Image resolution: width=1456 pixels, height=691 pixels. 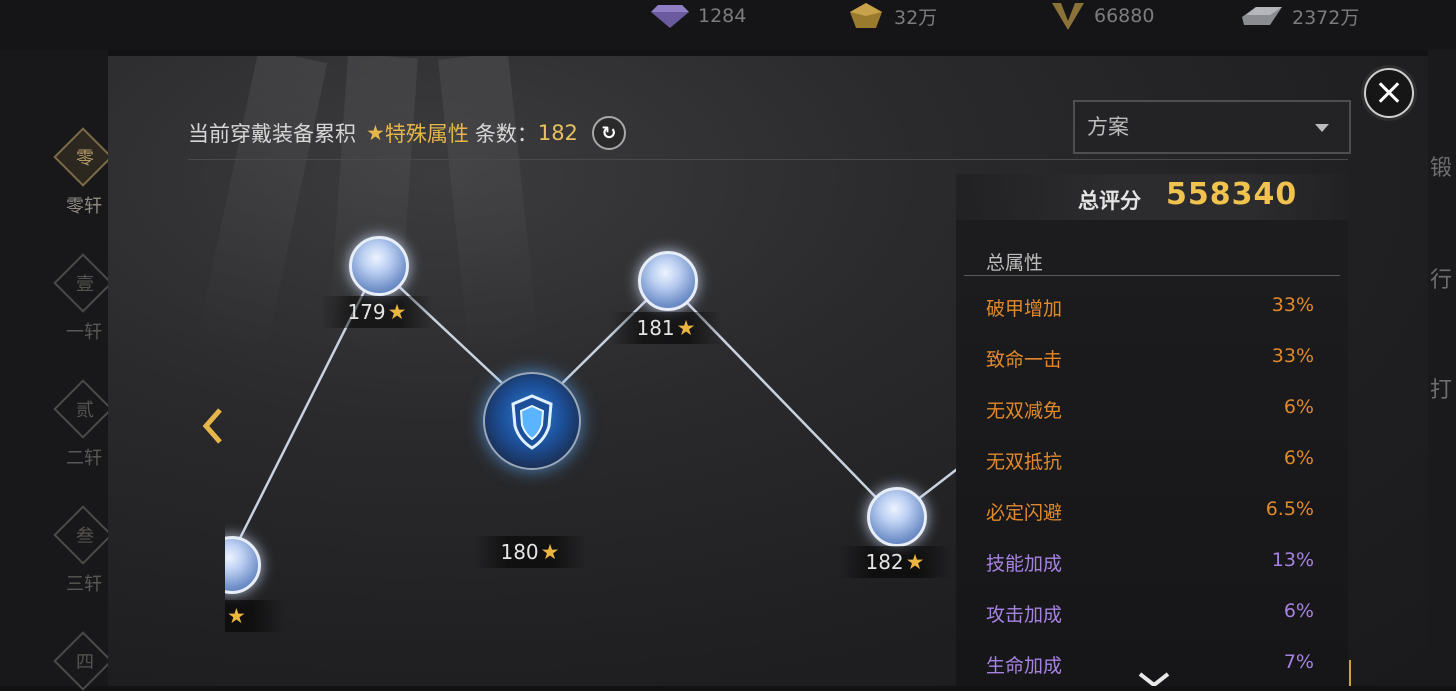 What do you see at coordinates (1232, 194) in the screenshot?
I see `total-score-value: 558340` at bounding box center [1232, 194].